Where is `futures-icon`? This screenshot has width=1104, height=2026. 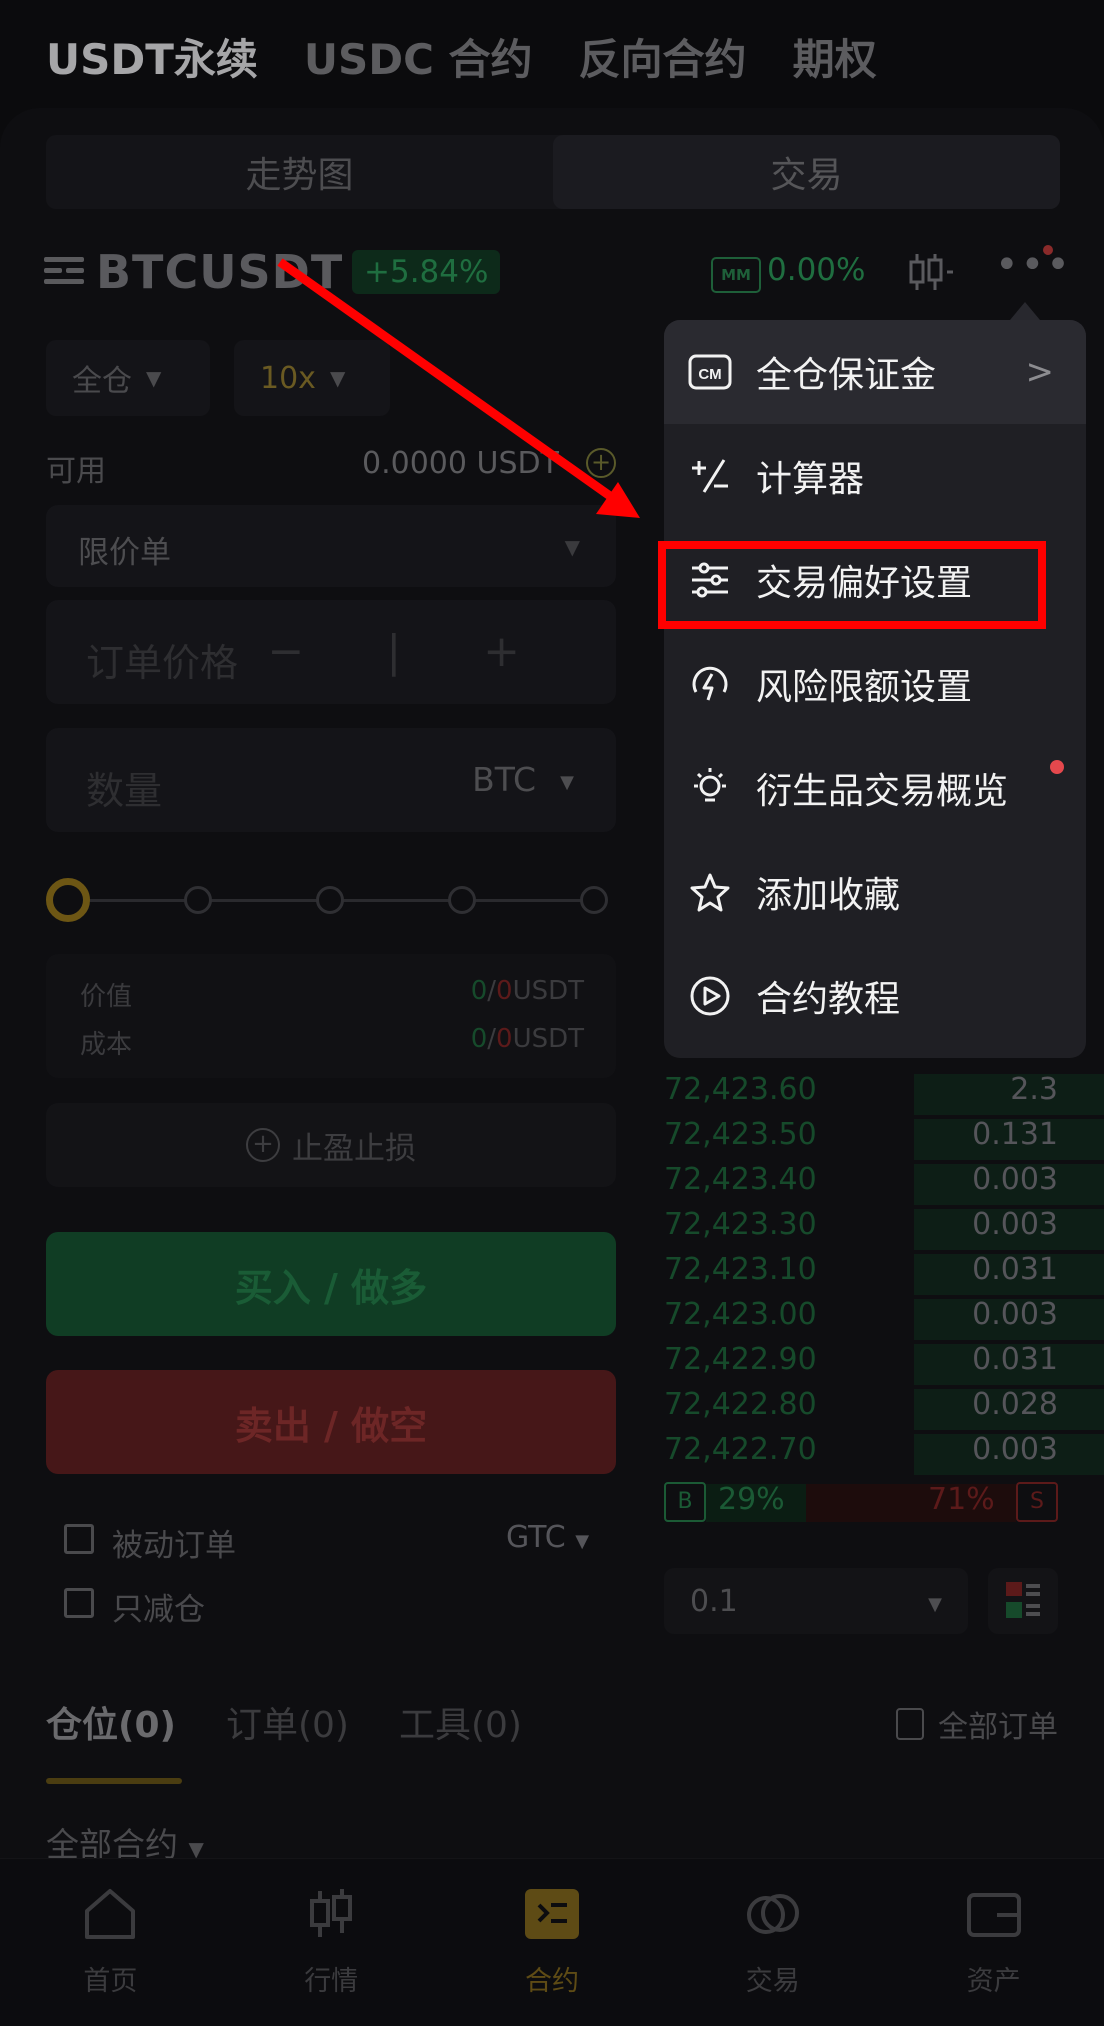 futures-icon is located at coordinates (551, 1914).